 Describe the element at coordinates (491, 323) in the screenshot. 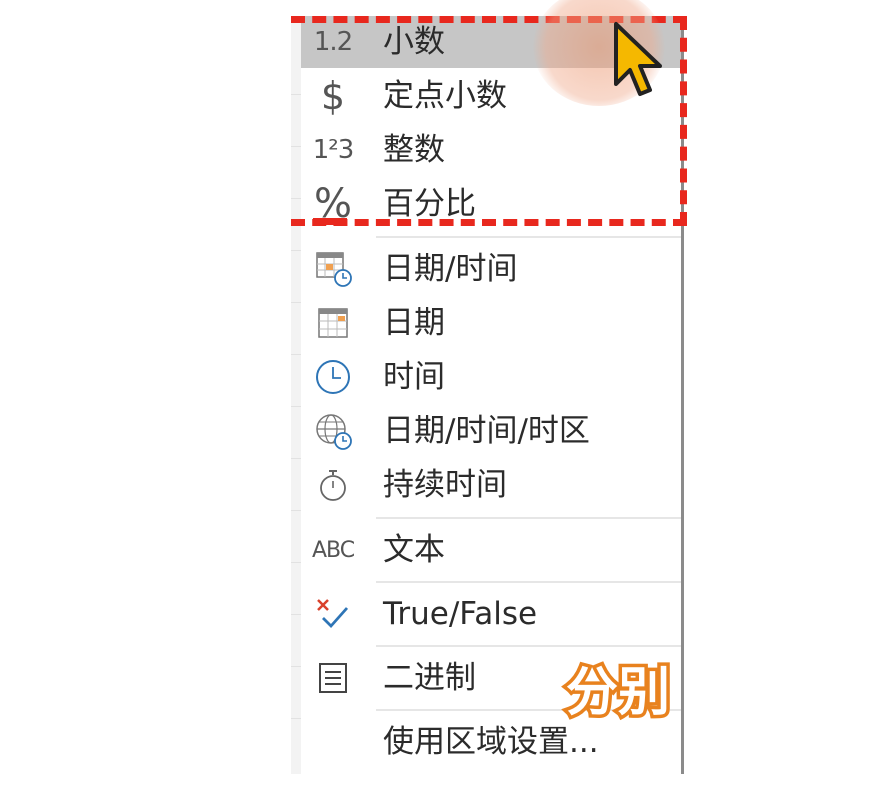

I see `menu-item-date: 日期` at that location.